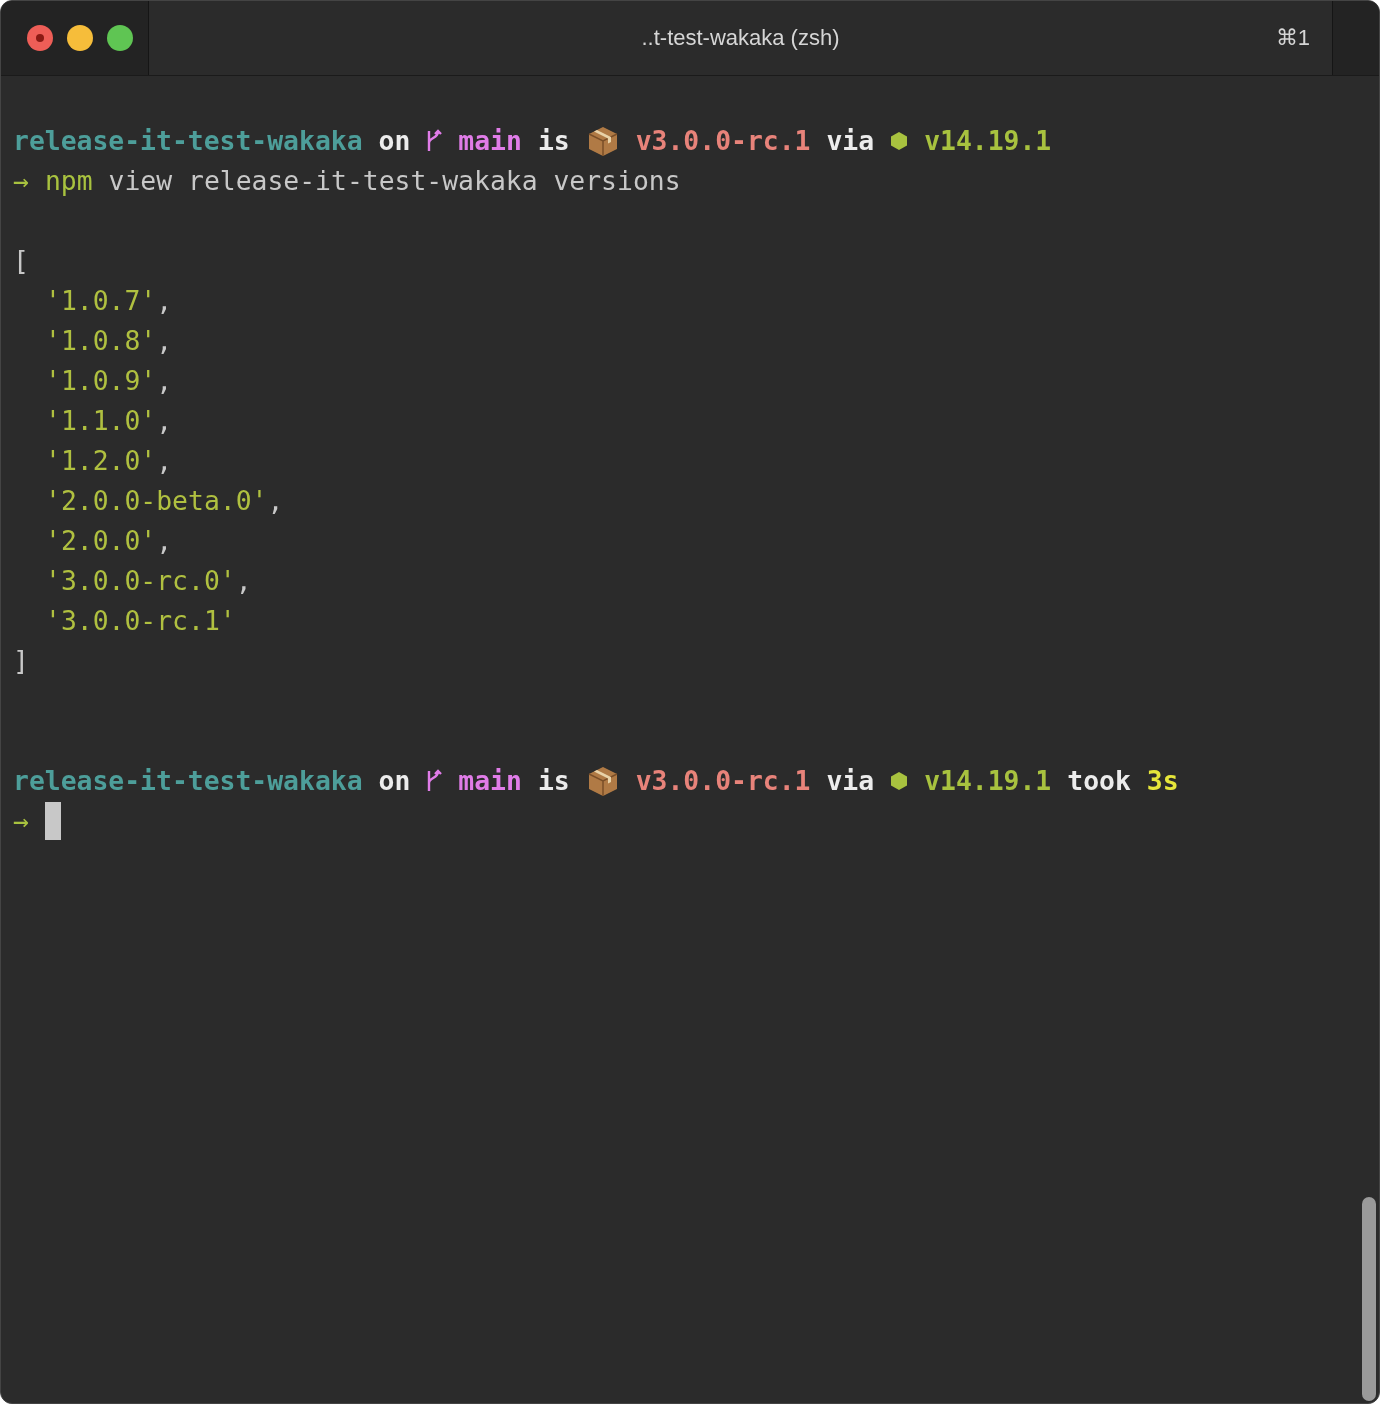 The height and width of the screenshot is (1404, 1380). What do you see at coordinates (1162, 781) in the screenshot?
I see `duration: 3s` at bounding box center [1162, 781].